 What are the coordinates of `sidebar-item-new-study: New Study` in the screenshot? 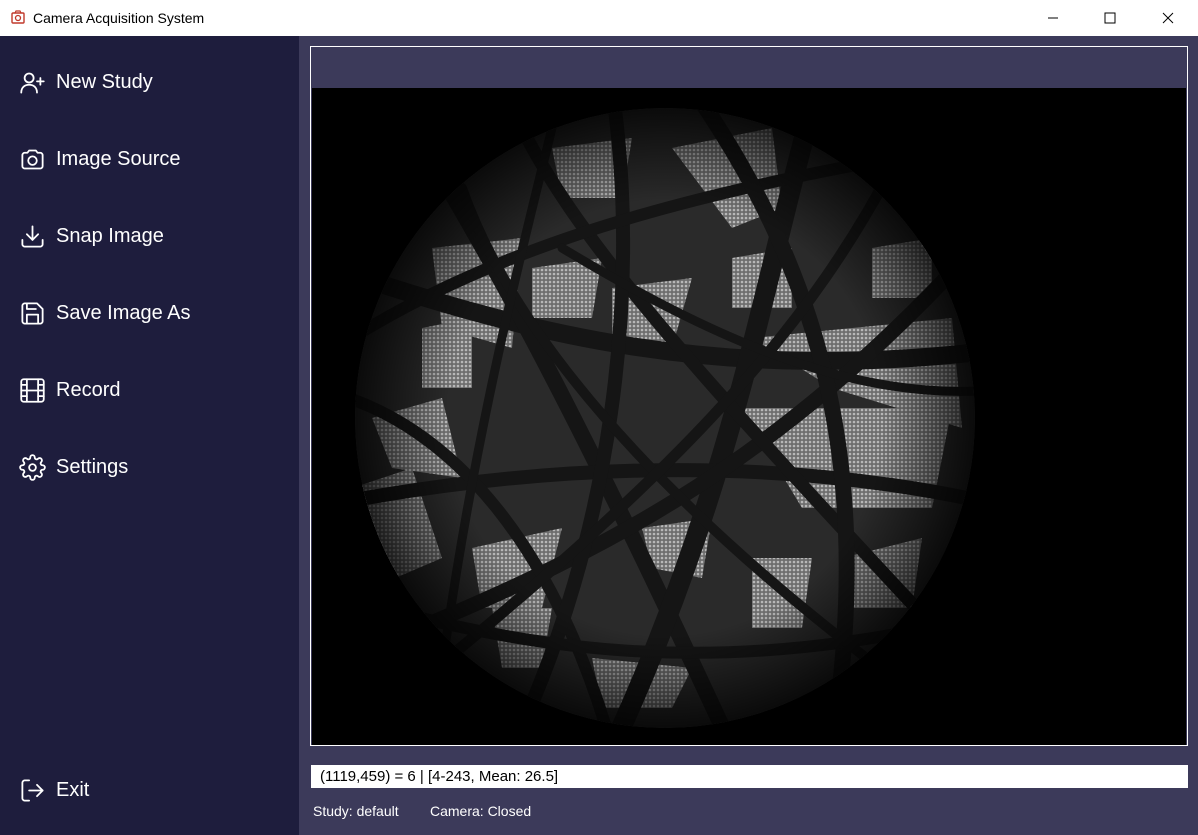 It's located at (149, 82).